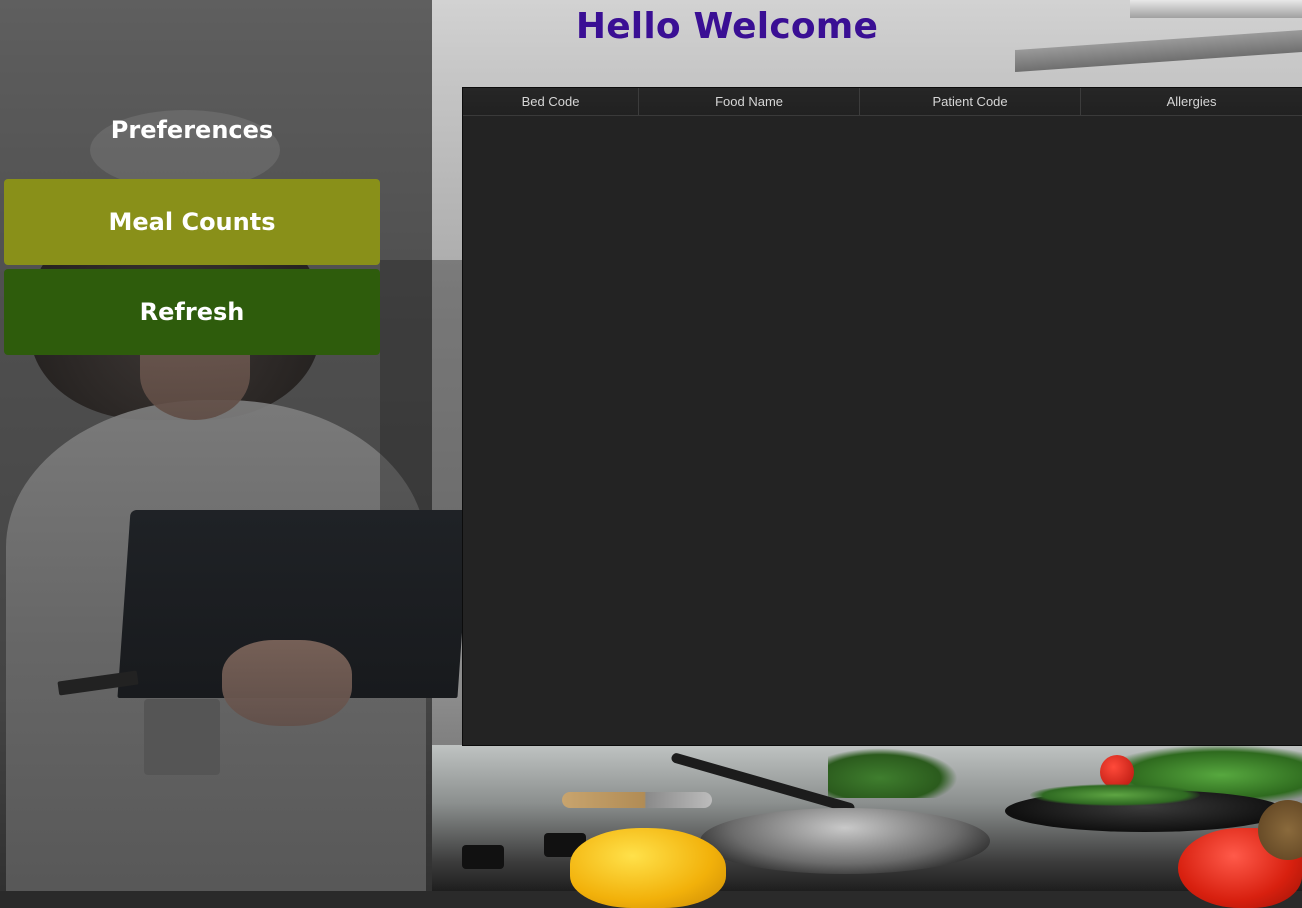 The image size is (1302, 908). What do you see at coordinates (483, 857) in the screenshot?
I see `stove-knob` at bounding box center [483, 857].